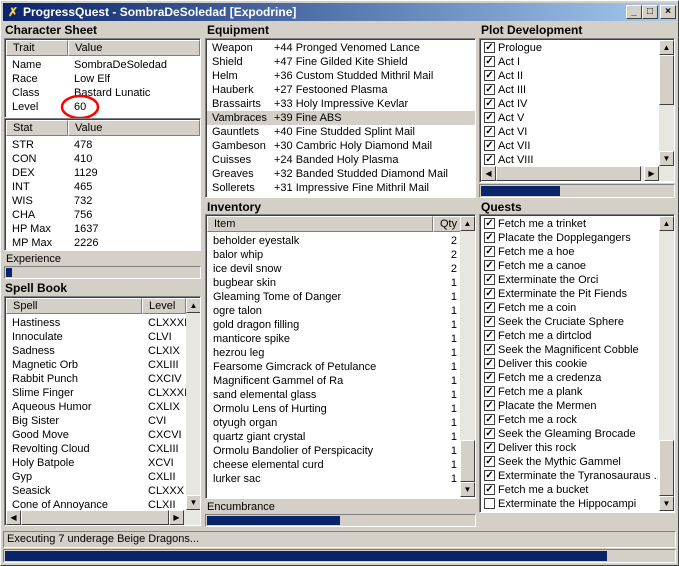 This screenshot has width=679, height=566. What do you see at coordinates (651, 173) in the screenshot?
I see `scroll-right-icon: ▶` at bounding box center [651, 173].